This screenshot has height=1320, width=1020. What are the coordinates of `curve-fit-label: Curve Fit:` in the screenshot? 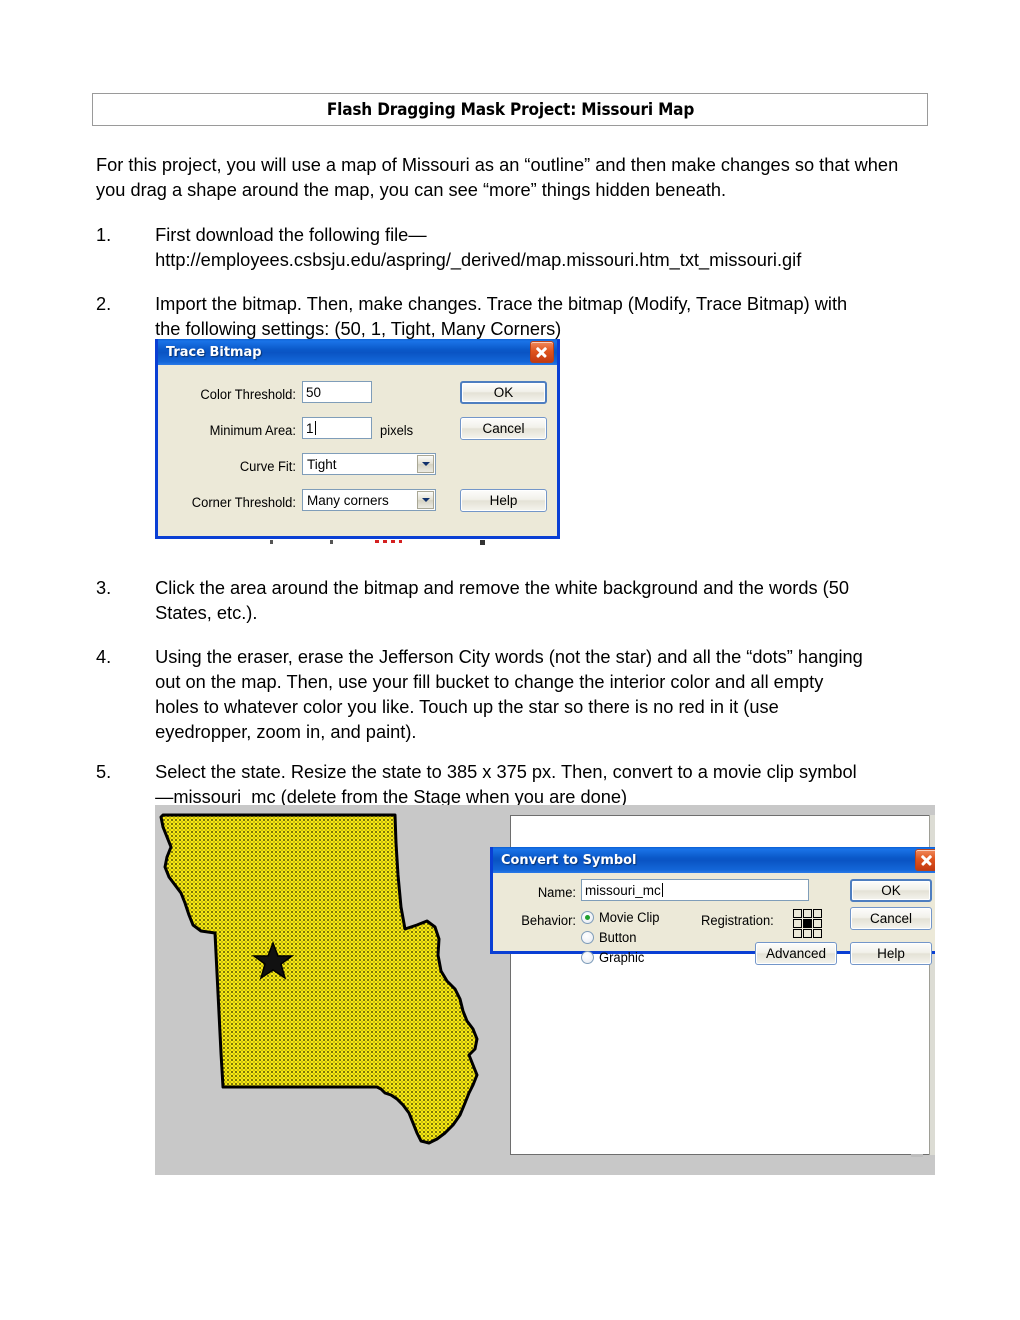 It's located at (267, 466).